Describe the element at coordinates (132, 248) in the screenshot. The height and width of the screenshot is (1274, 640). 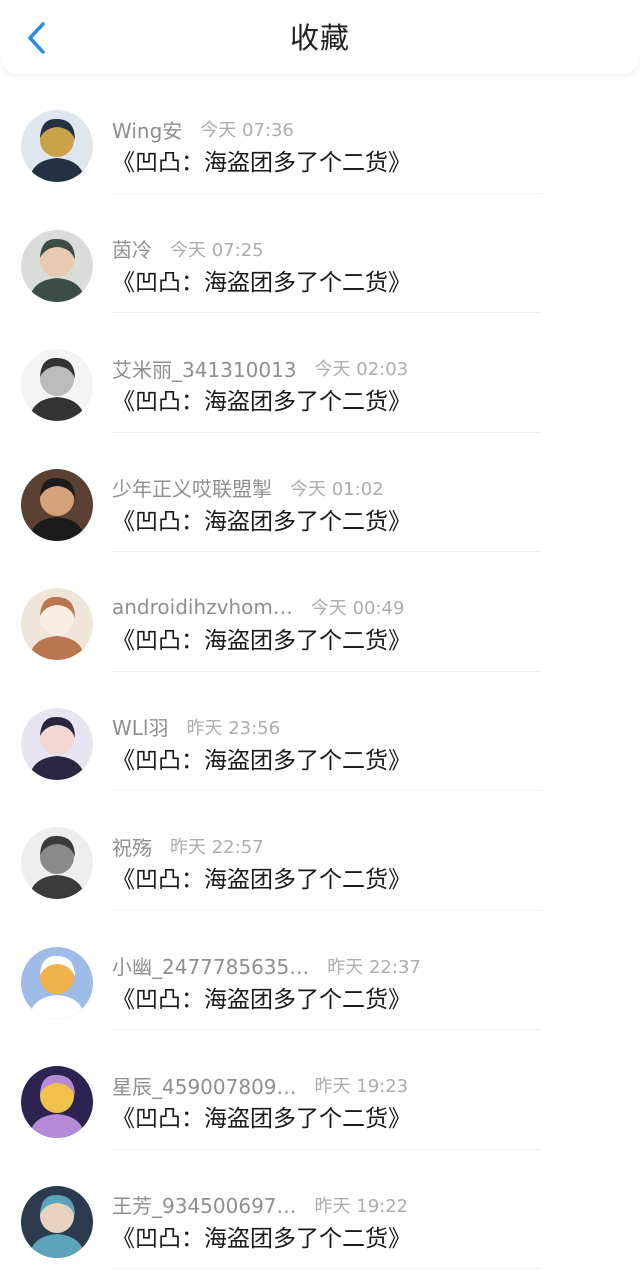
I see `username: 茵冷` at that location.